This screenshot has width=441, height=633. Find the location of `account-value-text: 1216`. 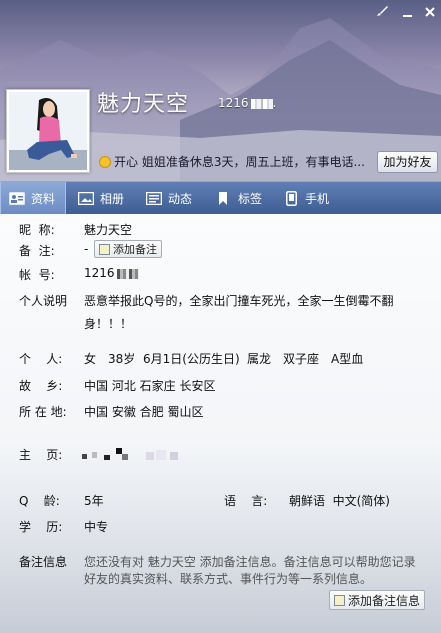

account-value-text: 1216 is located at coordinates (99, 273).